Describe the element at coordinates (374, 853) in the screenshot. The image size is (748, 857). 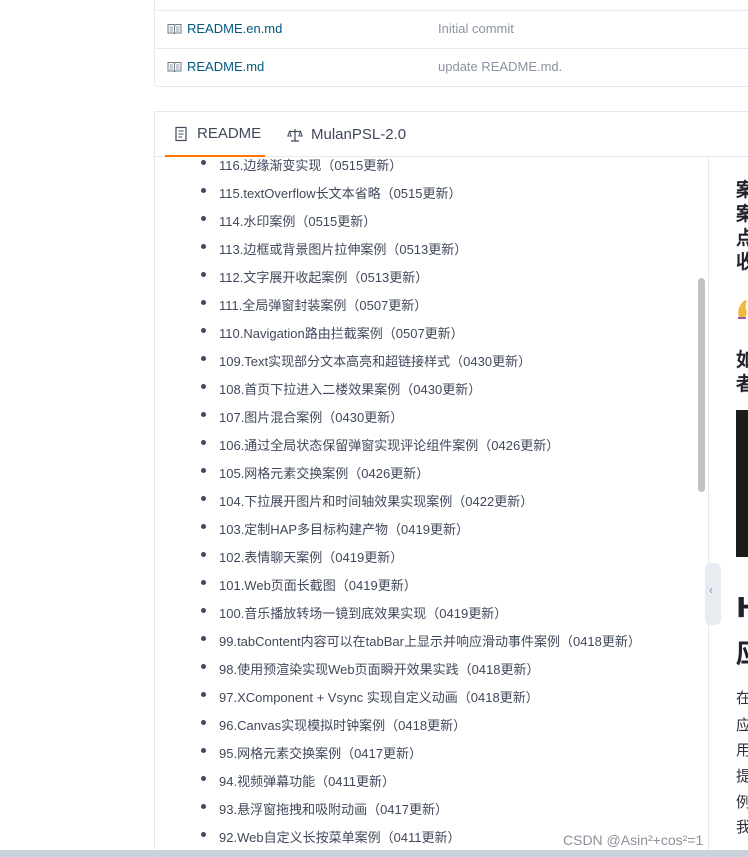
I see `bottom-bar` at that location.